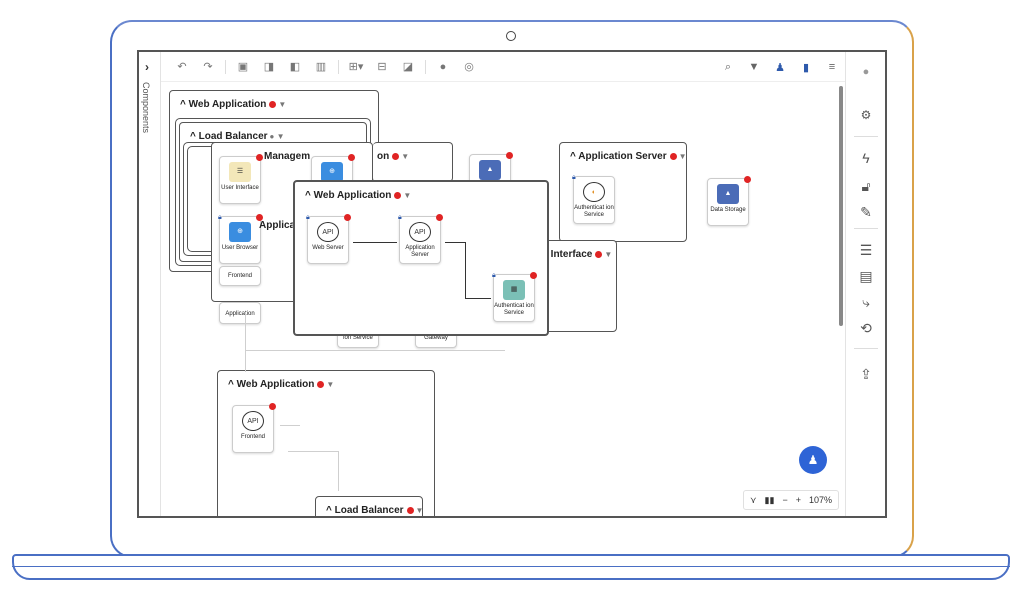 This screenshot has width=1024, height=593. I want to click on map-icon: ▮▮, so click(770, 500).